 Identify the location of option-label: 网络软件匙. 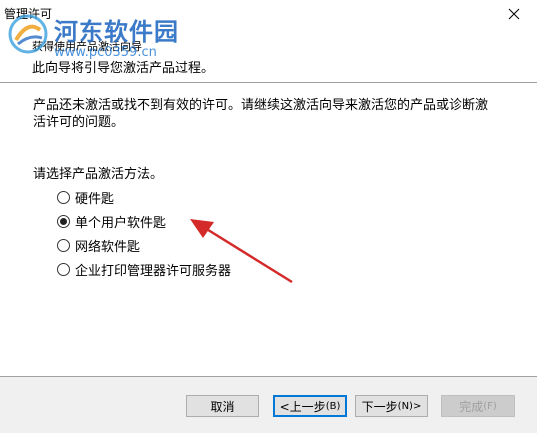
(108, 247).